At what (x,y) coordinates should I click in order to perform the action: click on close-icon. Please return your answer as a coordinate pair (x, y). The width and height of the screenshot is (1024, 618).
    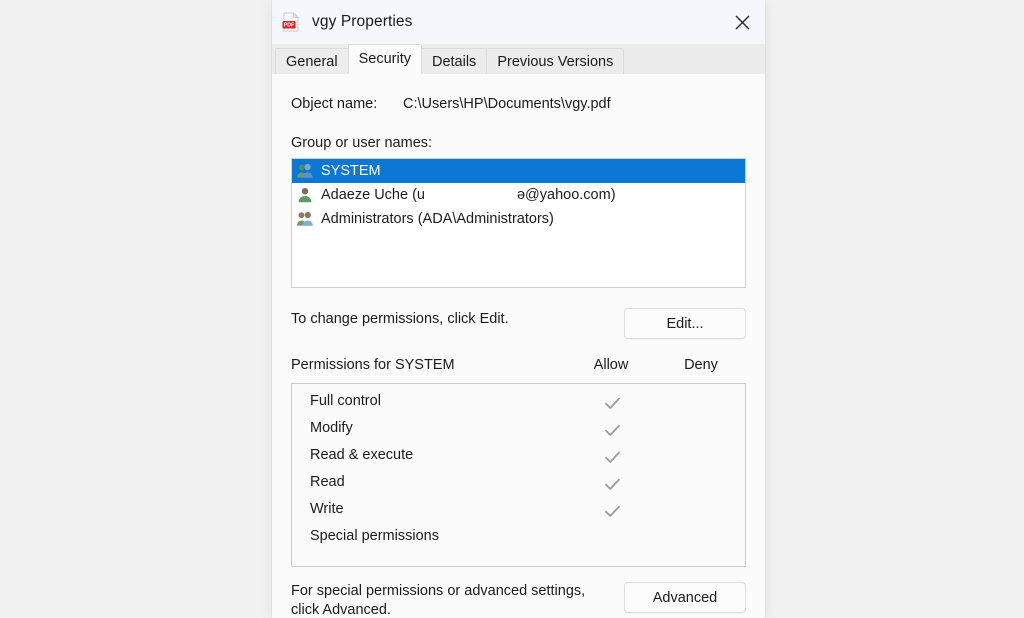
    Looking at the image, I should click on (742, 22).